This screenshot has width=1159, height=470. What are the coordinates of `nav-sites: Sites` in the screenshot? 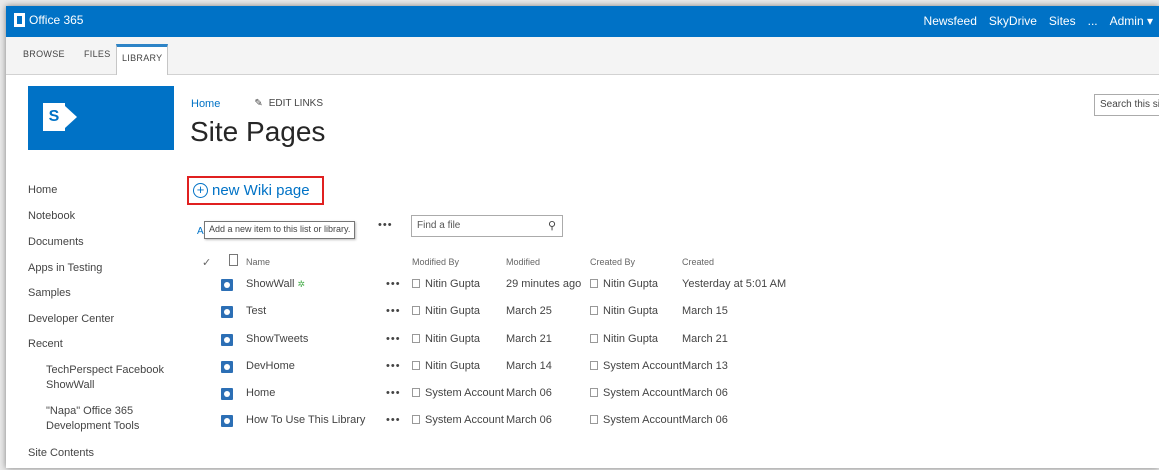 It's located at (1062, 21).